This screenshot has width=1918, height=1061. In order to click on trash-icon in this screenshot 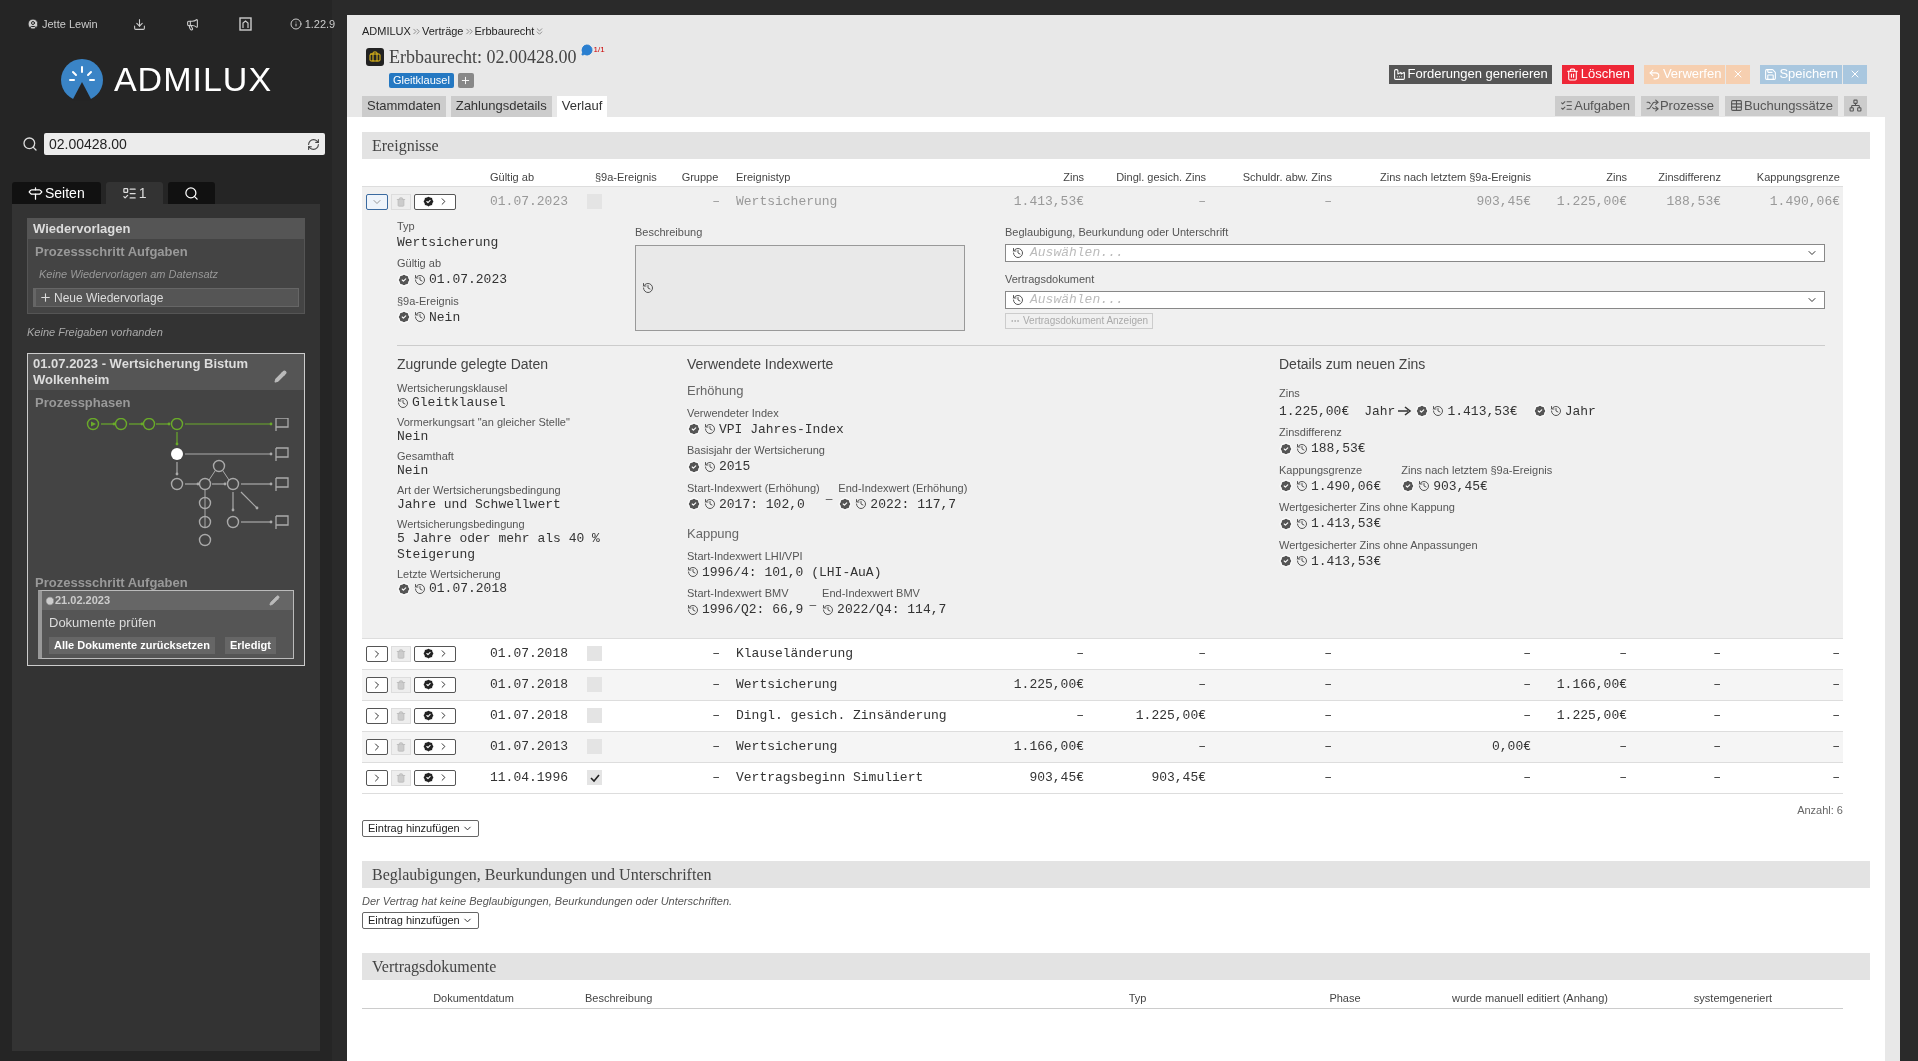, I will do `click(401, 746)`.